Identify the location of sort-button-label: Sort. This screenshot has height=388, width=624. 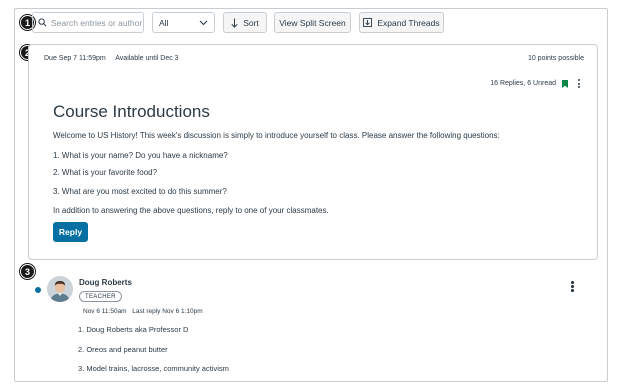
(251, 22).